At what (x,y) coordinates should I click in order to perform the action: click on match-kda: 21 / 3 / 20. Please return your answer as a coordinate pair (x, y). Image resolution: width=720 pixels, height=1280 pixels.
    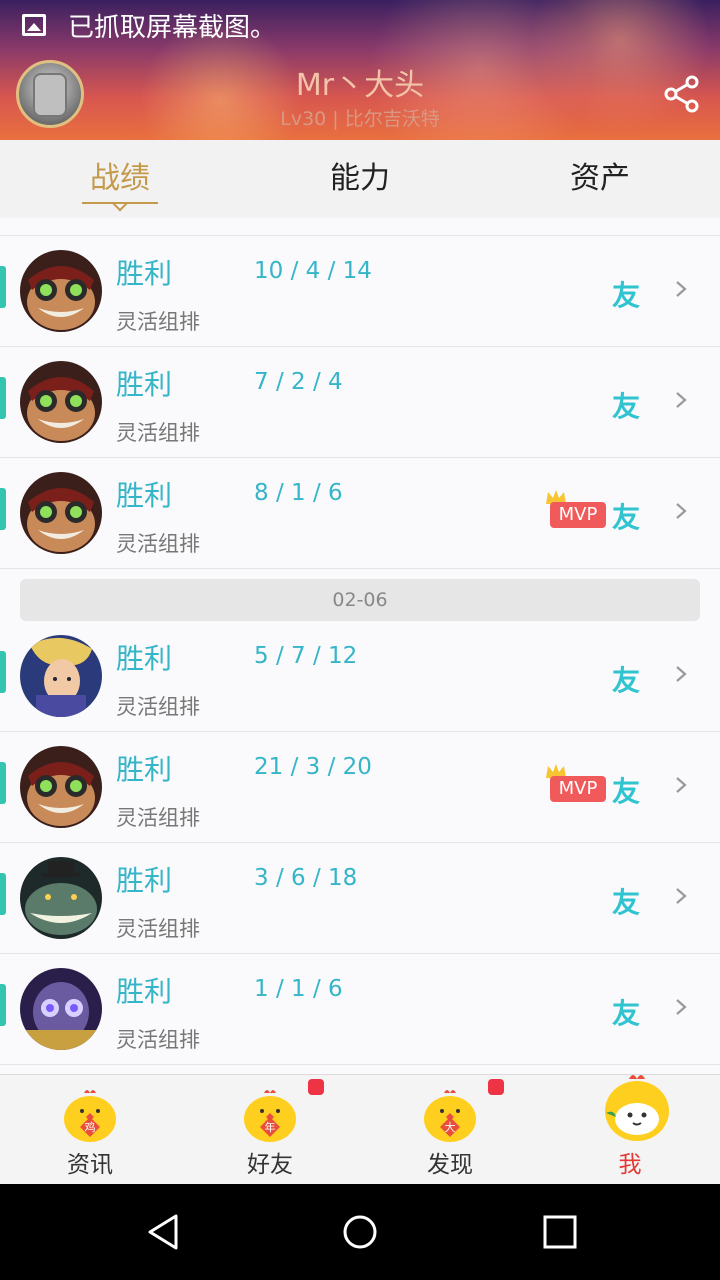
    Looking at the image, I should click on (313, 767).